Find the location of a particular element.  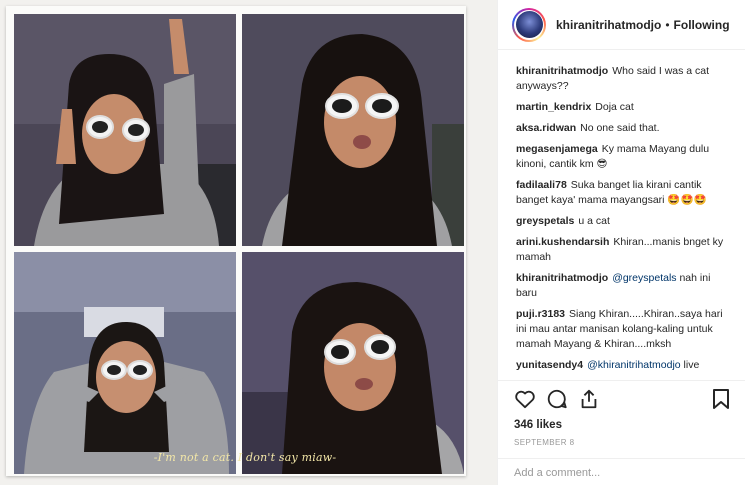

comment-text: No one said that. is located at coordinates (620, 128).